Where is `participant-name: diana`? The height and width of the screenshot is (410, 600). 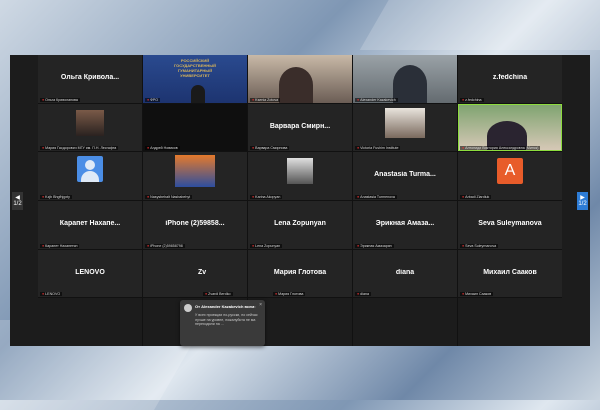 participant-name: diana is located at coordinates (405, 272).